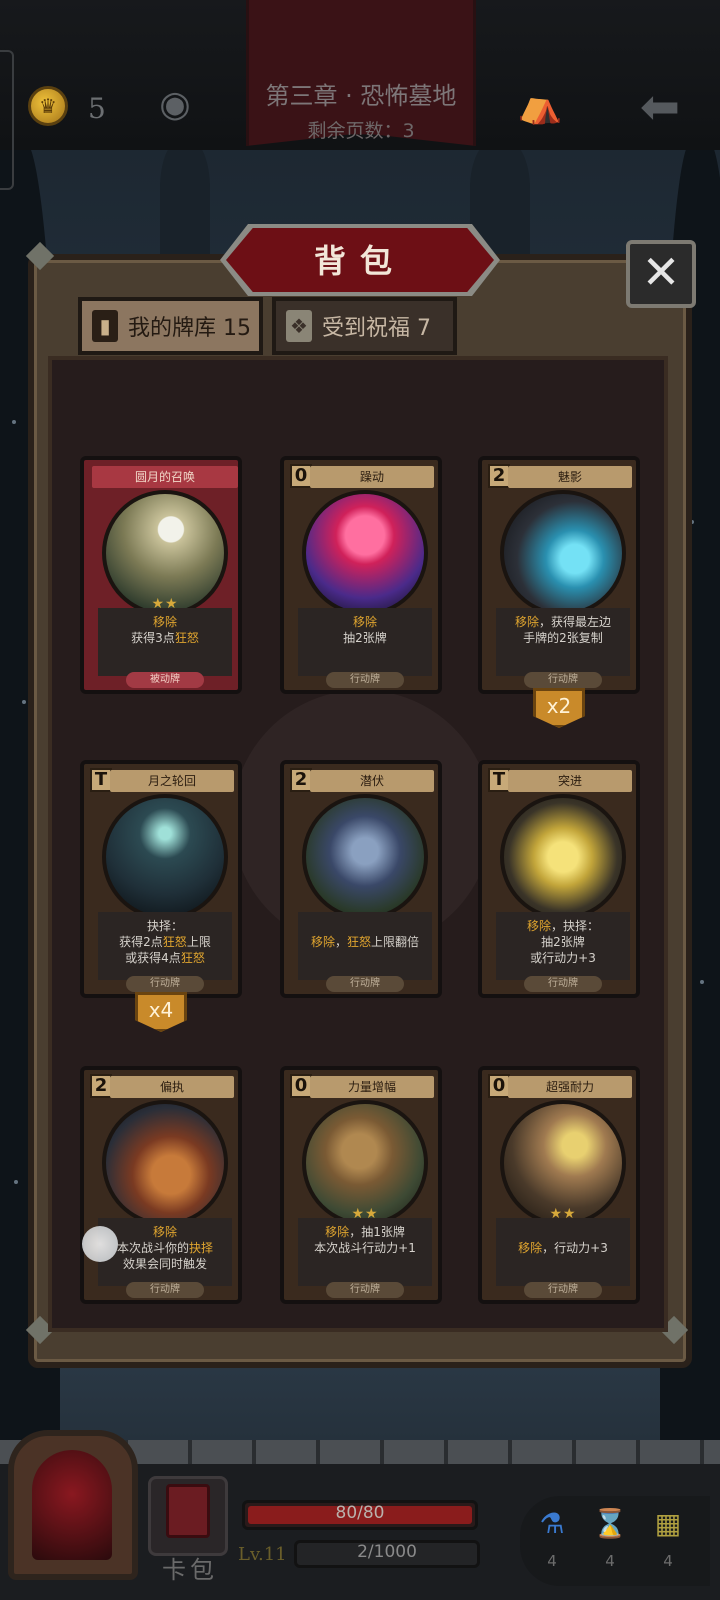 This screenshot has width=720, height=1600. I want to click on coin-count: 5, so click(97, 108).